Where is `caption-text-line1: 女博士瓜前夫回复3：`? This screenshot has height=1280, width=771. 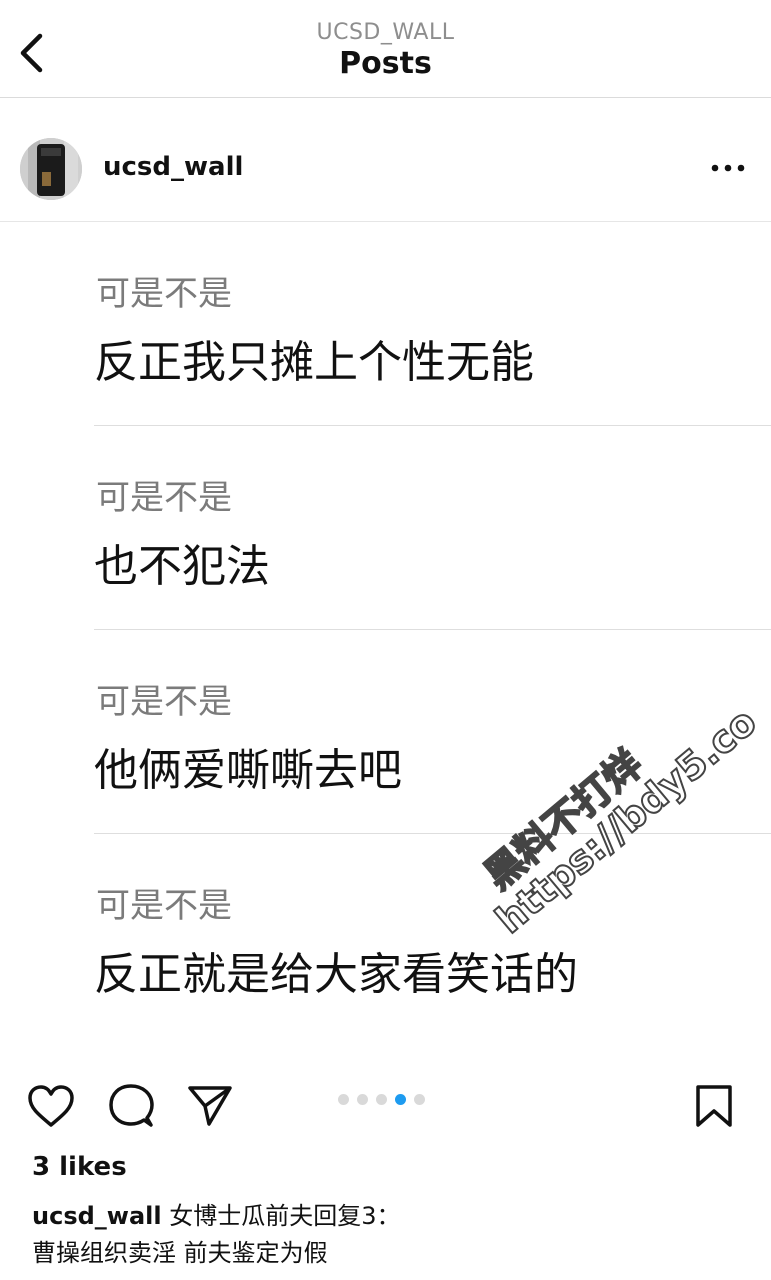 caption-text-line1: 女博士瓜前夫回复3： is located at coordinates (285, 1216).